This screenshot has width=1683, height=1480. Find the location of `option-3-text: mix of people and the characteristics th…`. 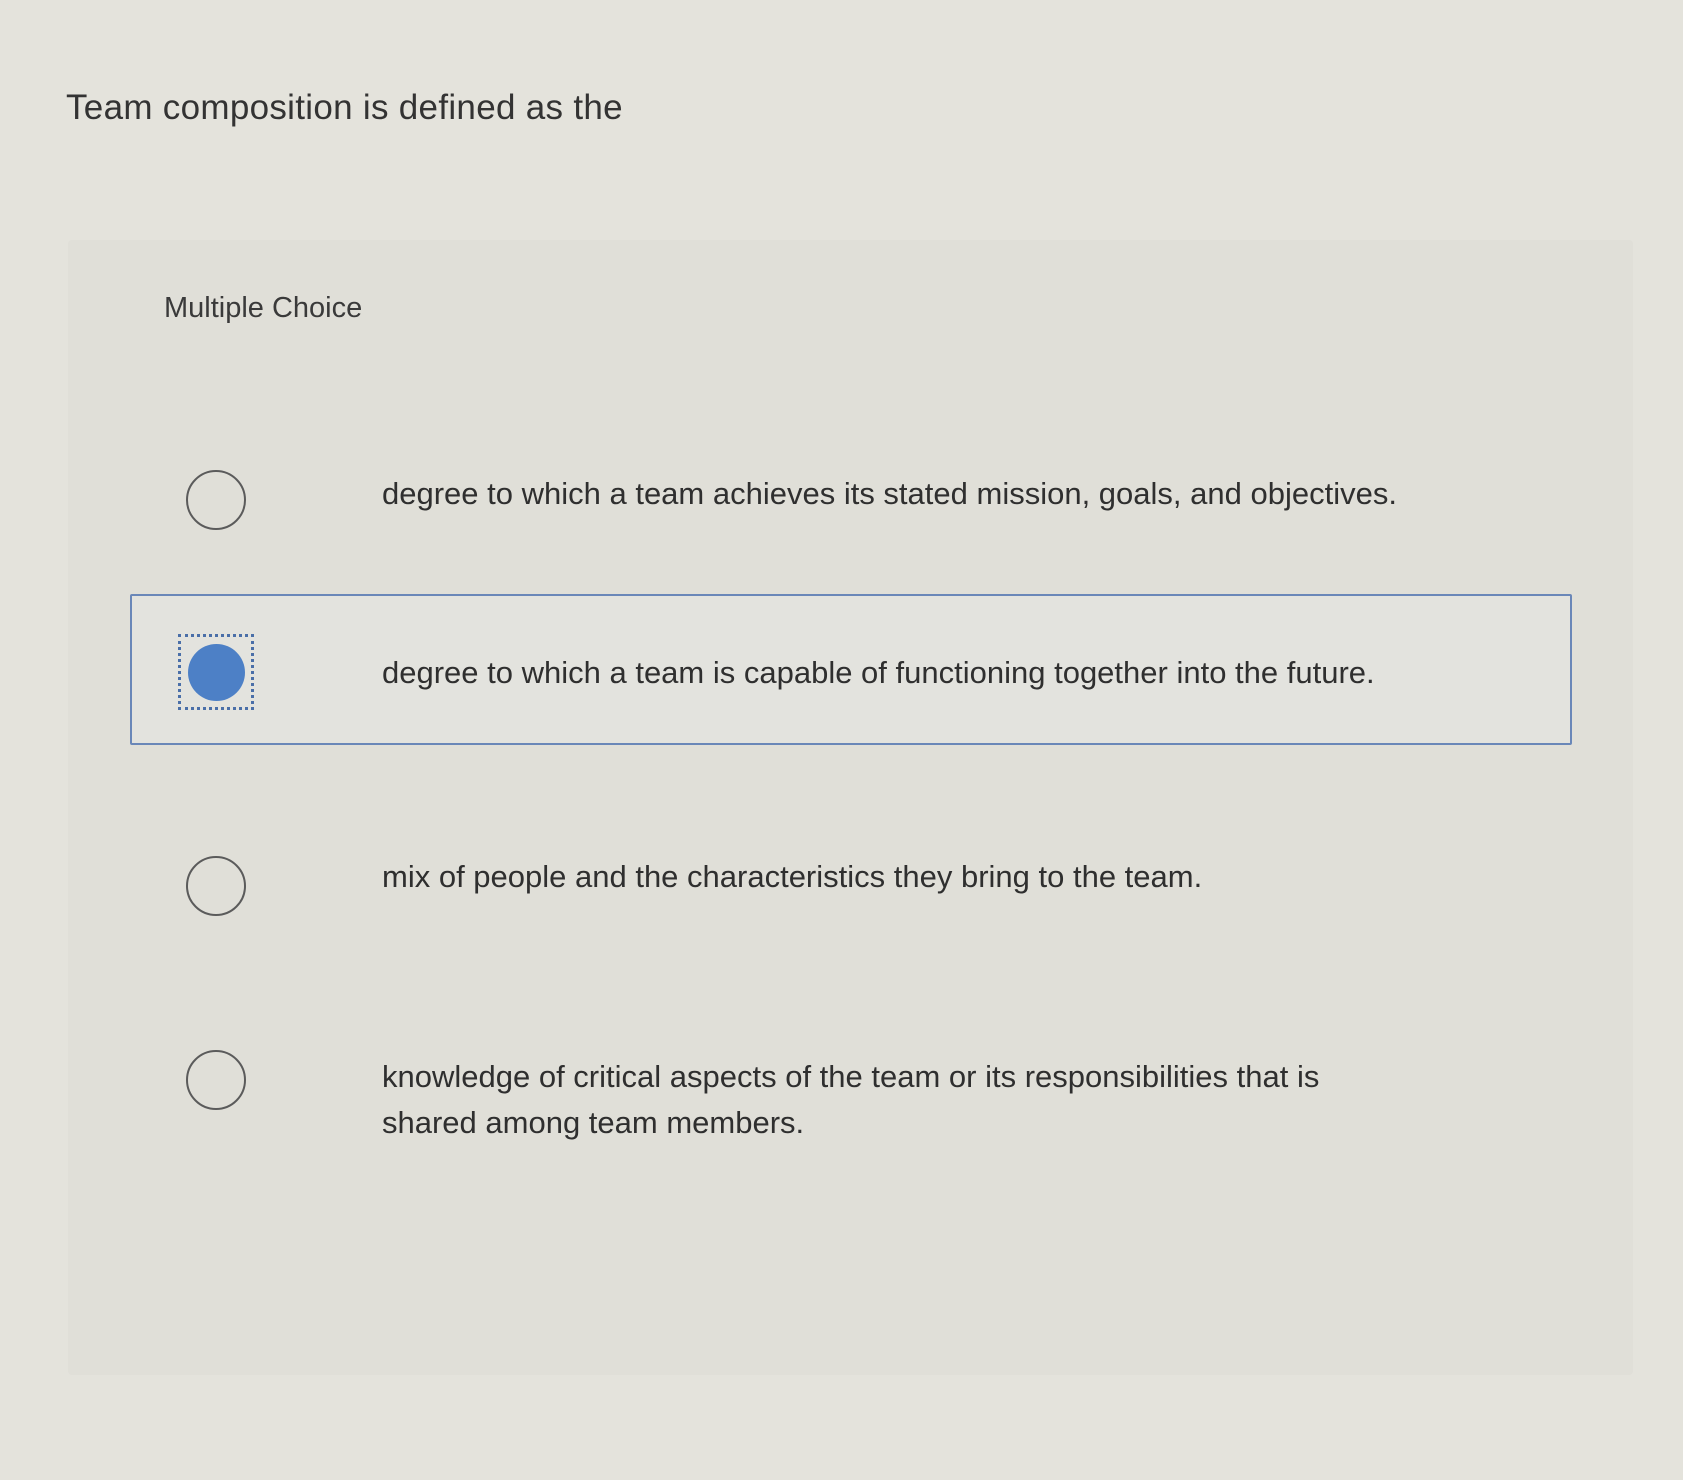

option-3-text: mix of people and the characteristics th… is located at coordinates (792, 876).